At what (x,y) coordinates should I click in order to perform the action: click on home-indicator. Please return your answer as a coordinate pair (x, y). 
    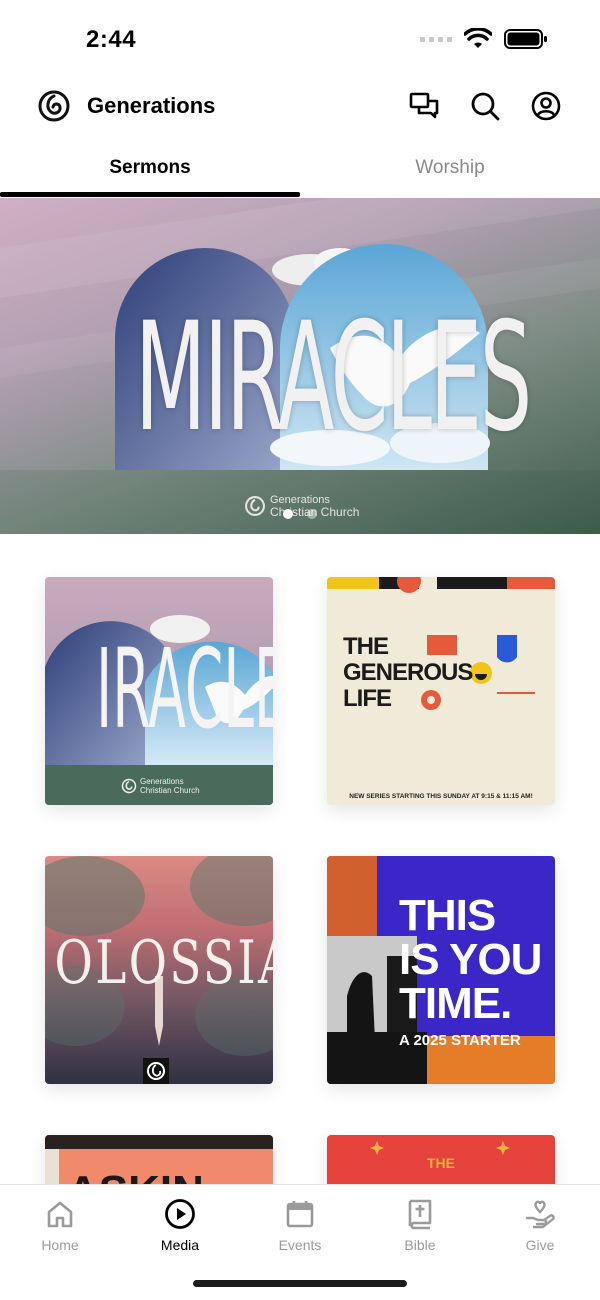
    Looking at the image, I should click on (300, 1283).